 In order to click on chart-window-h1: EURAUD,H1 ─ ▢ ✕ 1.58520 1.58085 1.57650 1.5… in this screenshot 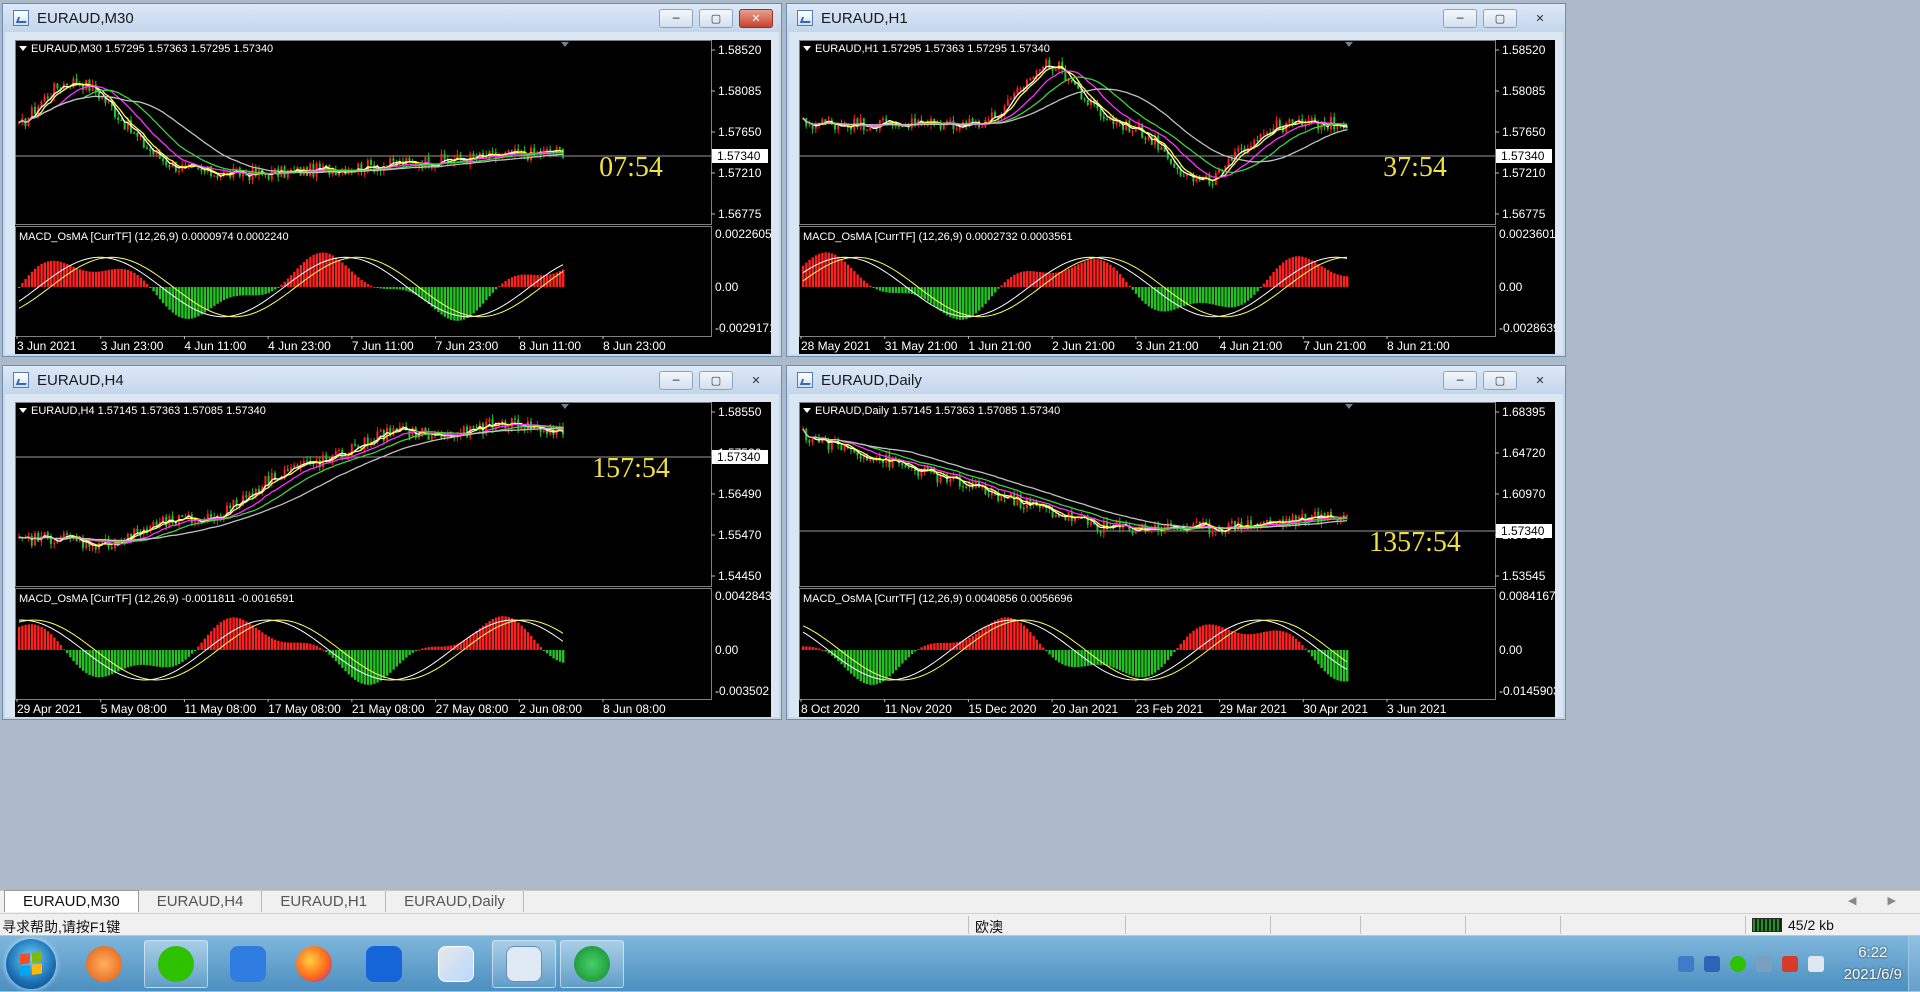, I will do `click(1176, 180)`.